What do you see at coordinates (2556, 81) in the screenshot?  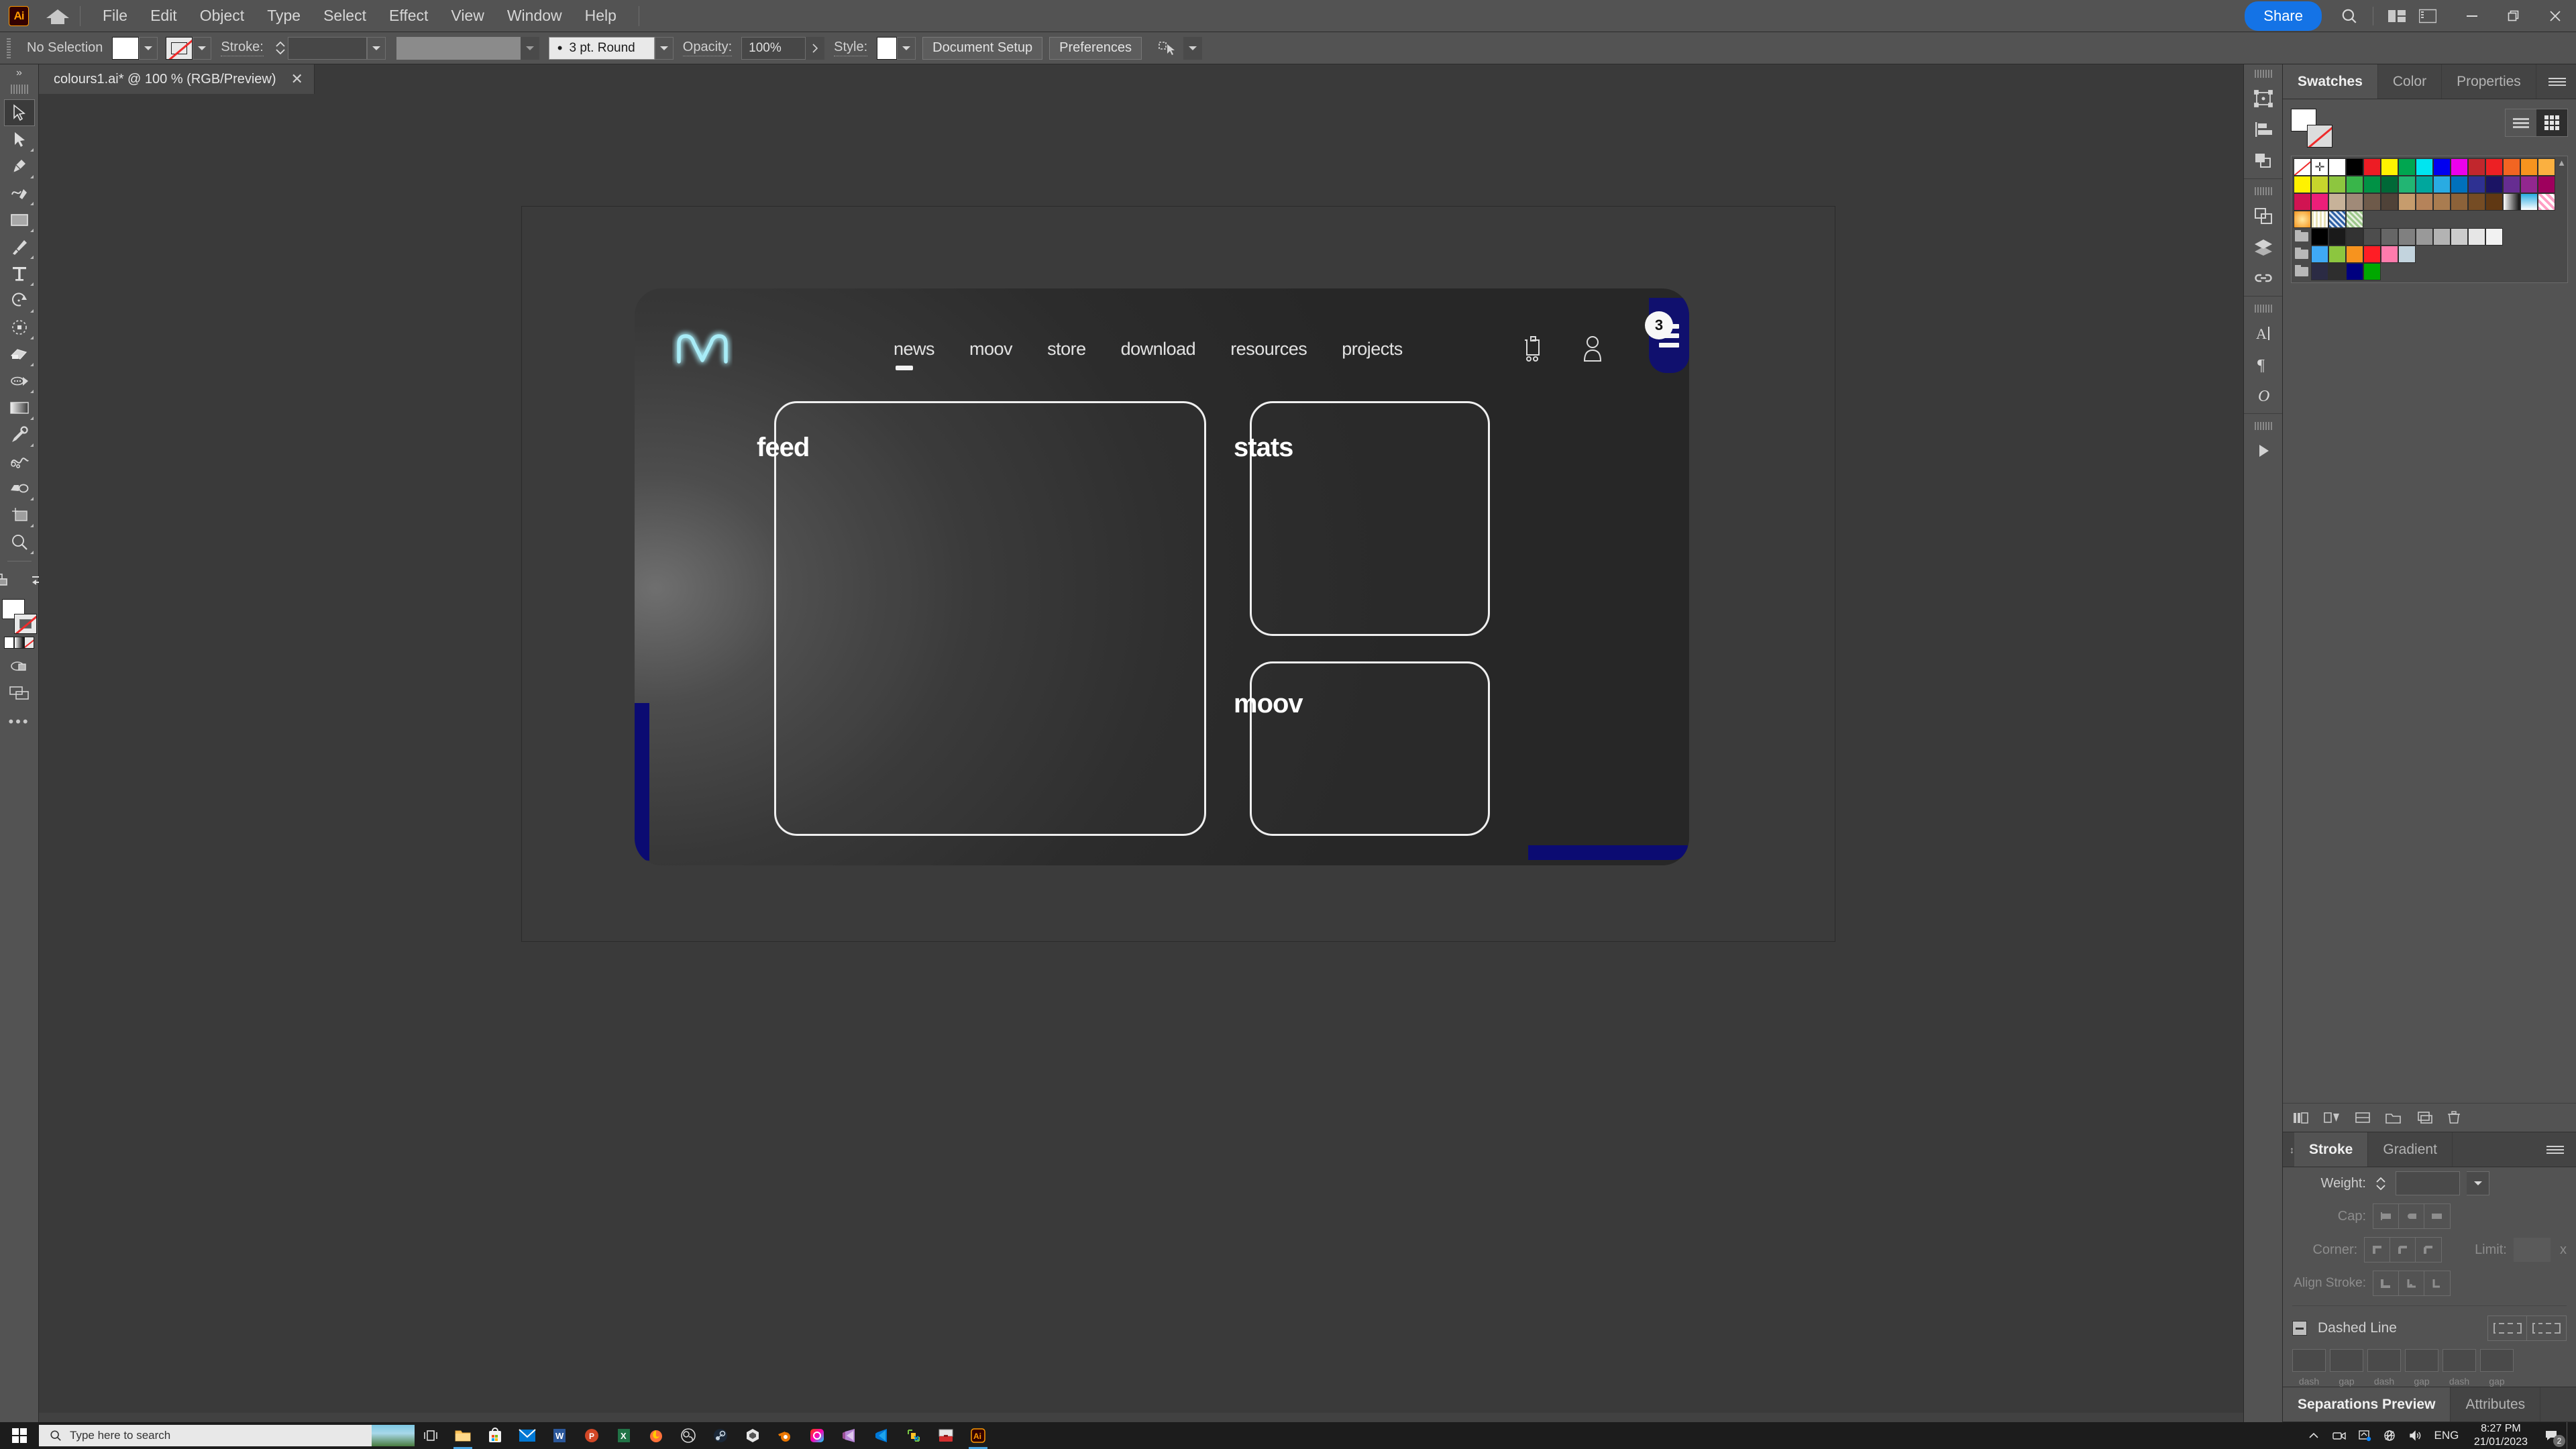 I see `panel-menu-icon` at bounding box center [2556, 81].